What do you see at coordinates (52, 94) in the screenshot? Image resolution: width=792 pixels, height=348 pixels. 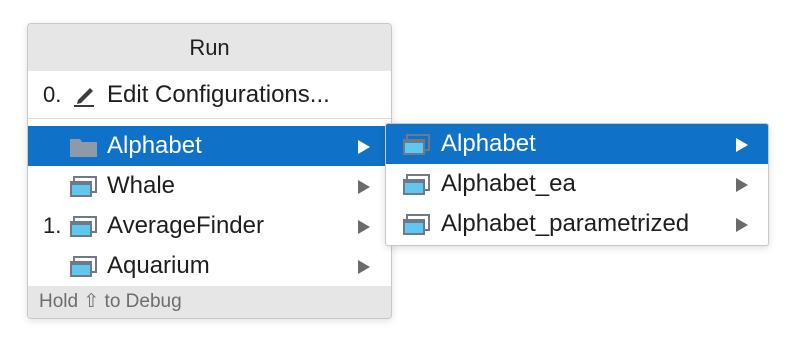 I see `mnemonic-label: 0.` at bounding box center [52, 94].